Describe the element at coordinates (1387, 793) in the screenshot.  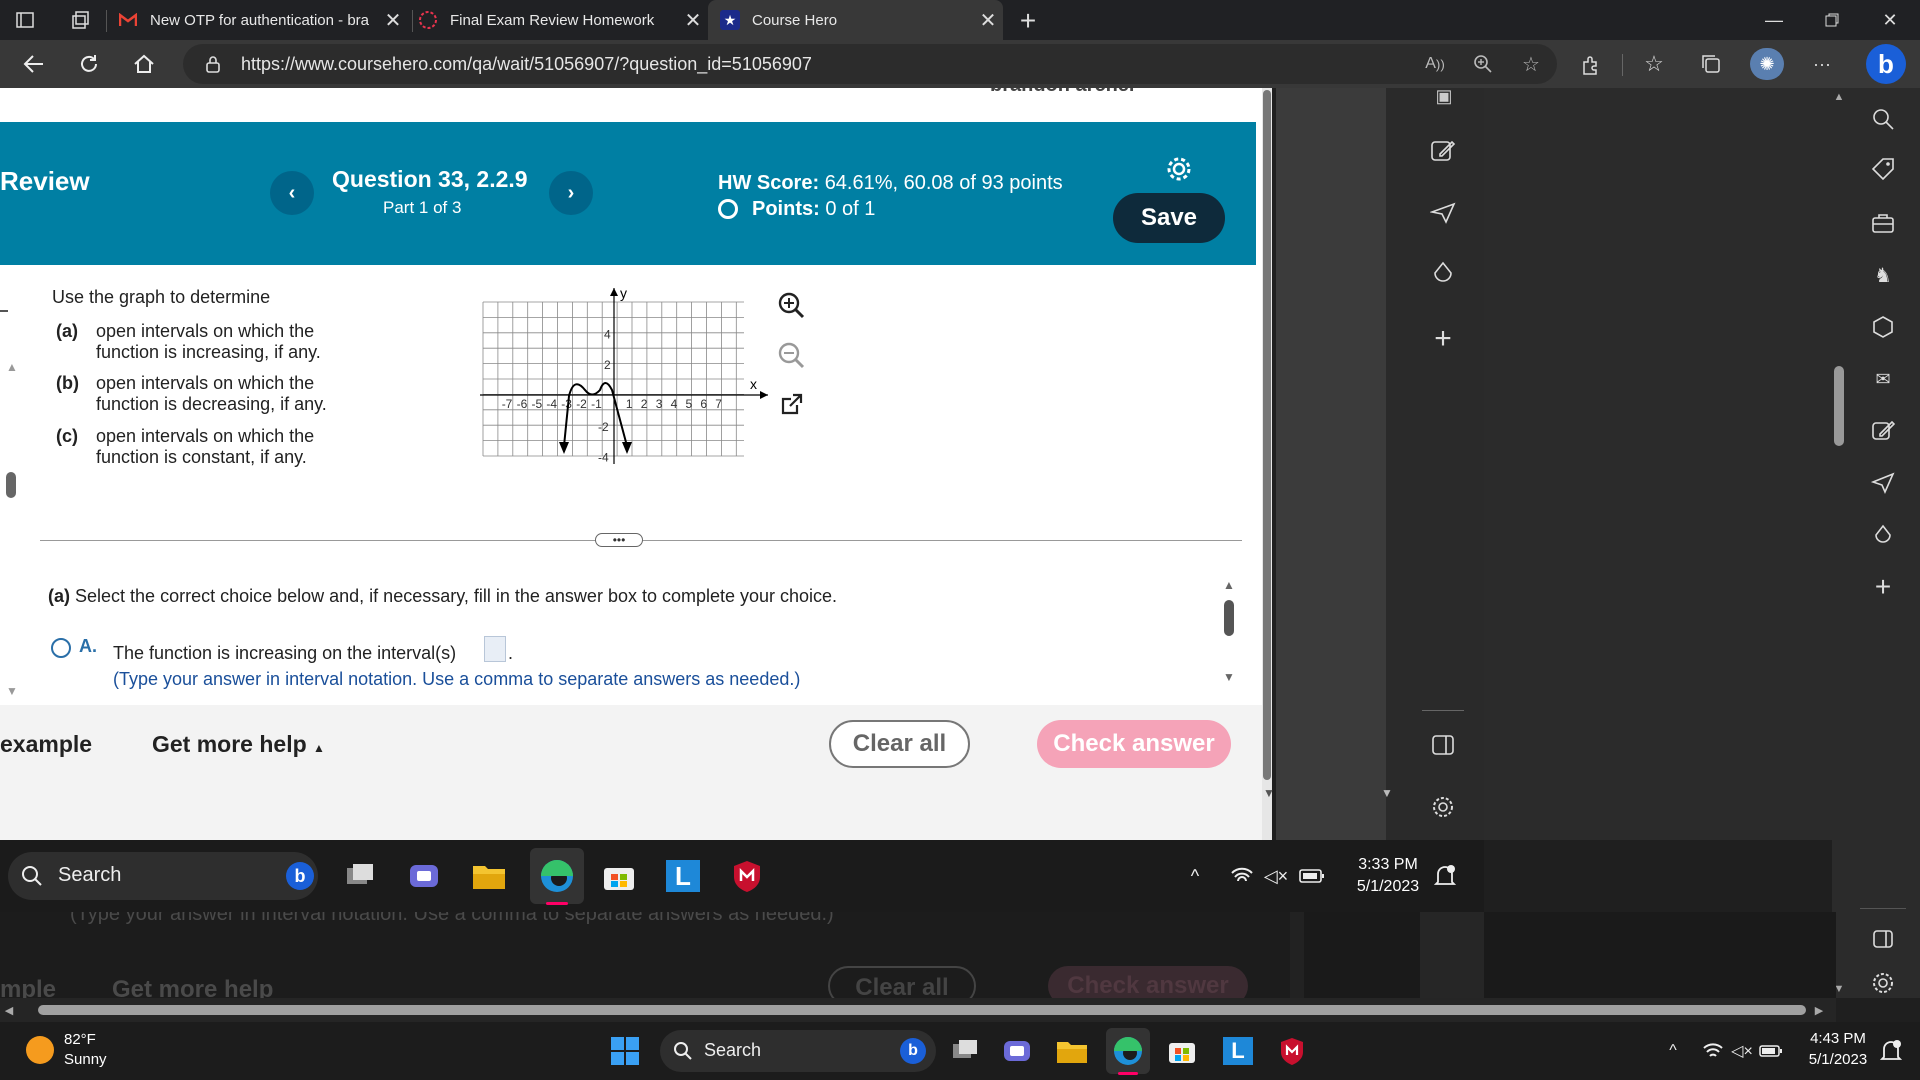
I see `inner-scroll-down-icon: ▼` at that location.